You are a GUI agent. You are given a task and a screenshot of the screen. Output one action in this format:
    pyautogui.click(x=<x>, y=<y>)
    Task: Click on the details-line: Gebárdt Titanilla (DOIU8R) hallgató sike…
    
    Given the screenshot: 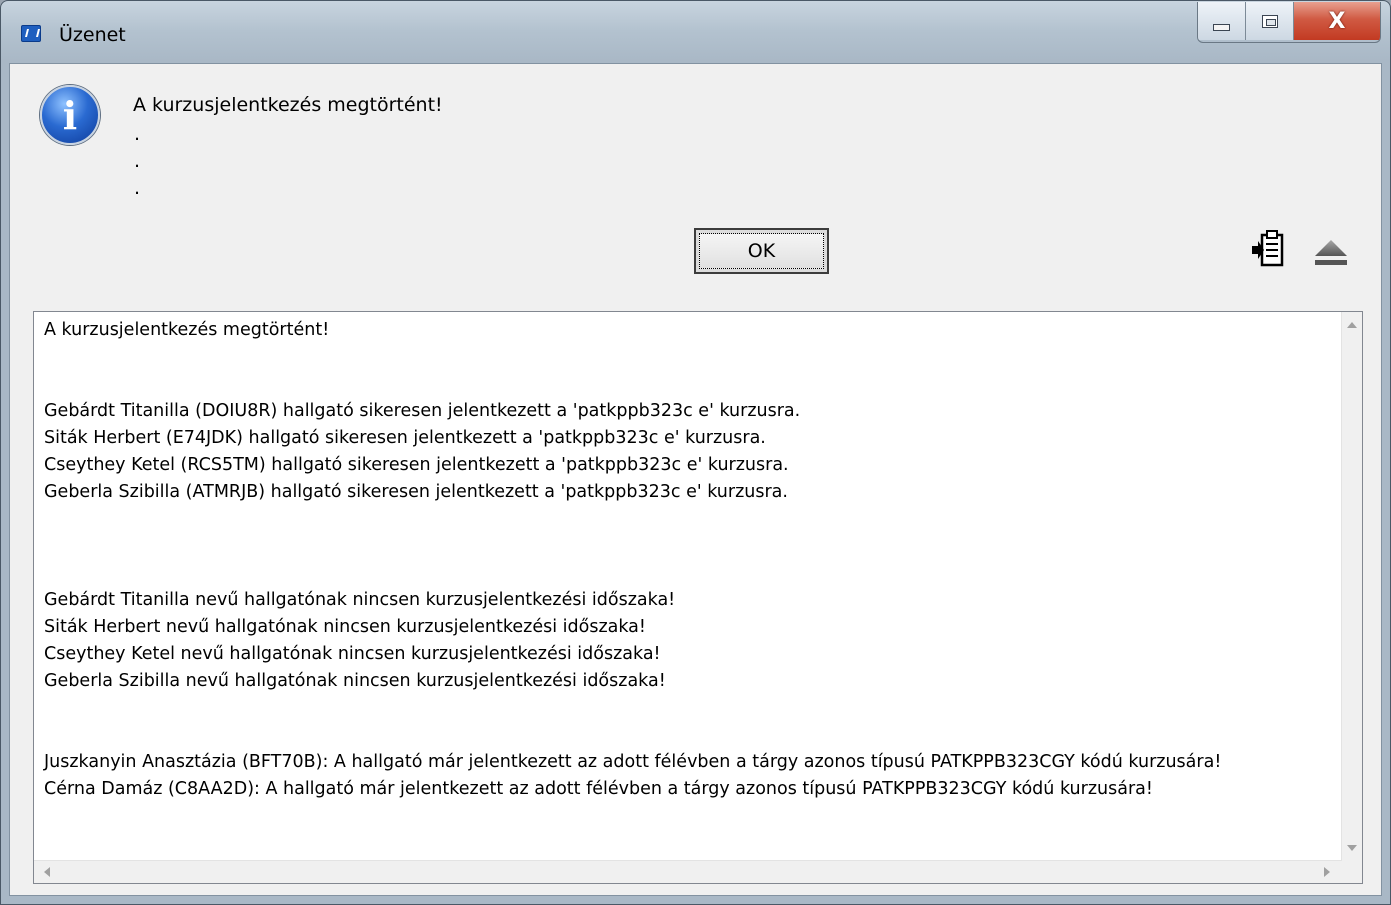 What is the action you would take?
    pyautogui.click(x=422, y=411)
    